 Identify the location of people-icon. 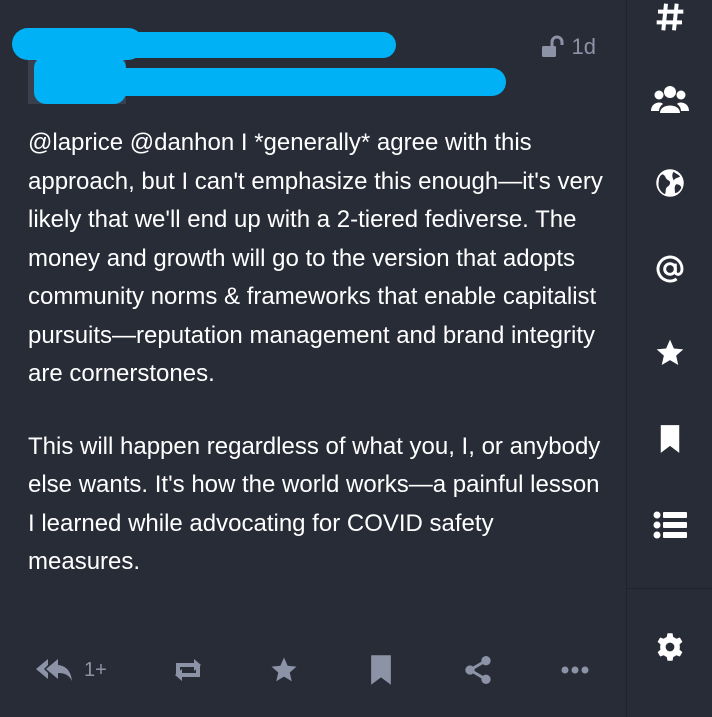
(670, 99).